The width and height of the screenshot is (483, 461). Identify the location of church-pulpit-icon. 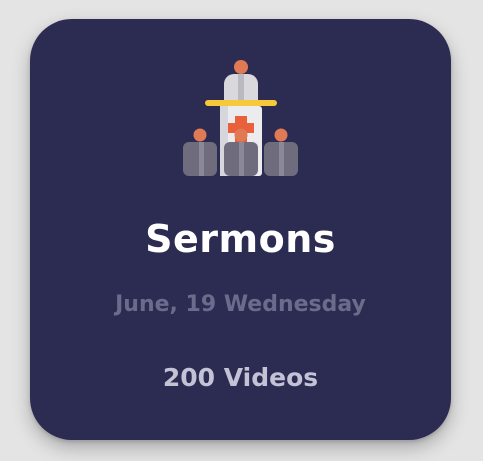
(241, 119).